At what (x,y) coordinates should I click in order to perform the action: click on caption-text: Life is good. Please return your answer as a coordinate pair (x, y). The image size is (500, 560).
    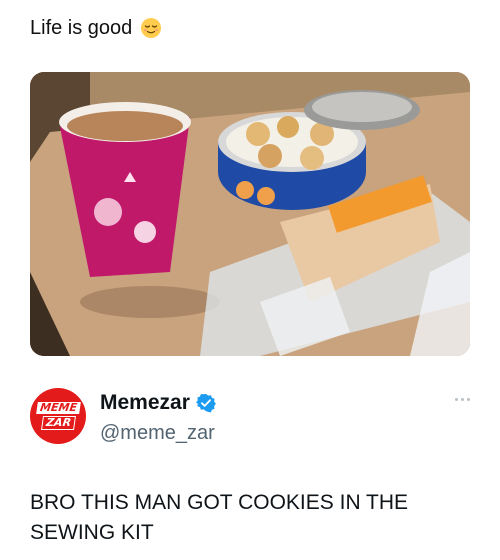
    Looking at the image, I should click on (81, 28).